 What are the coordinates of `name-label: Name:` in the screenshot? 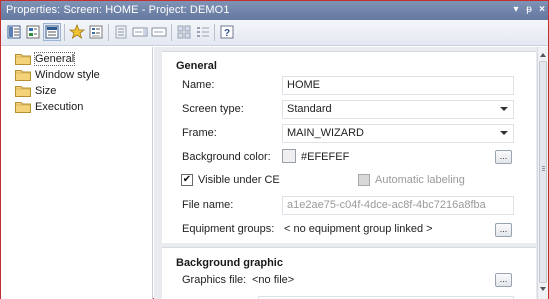 It's located at (198, 85).